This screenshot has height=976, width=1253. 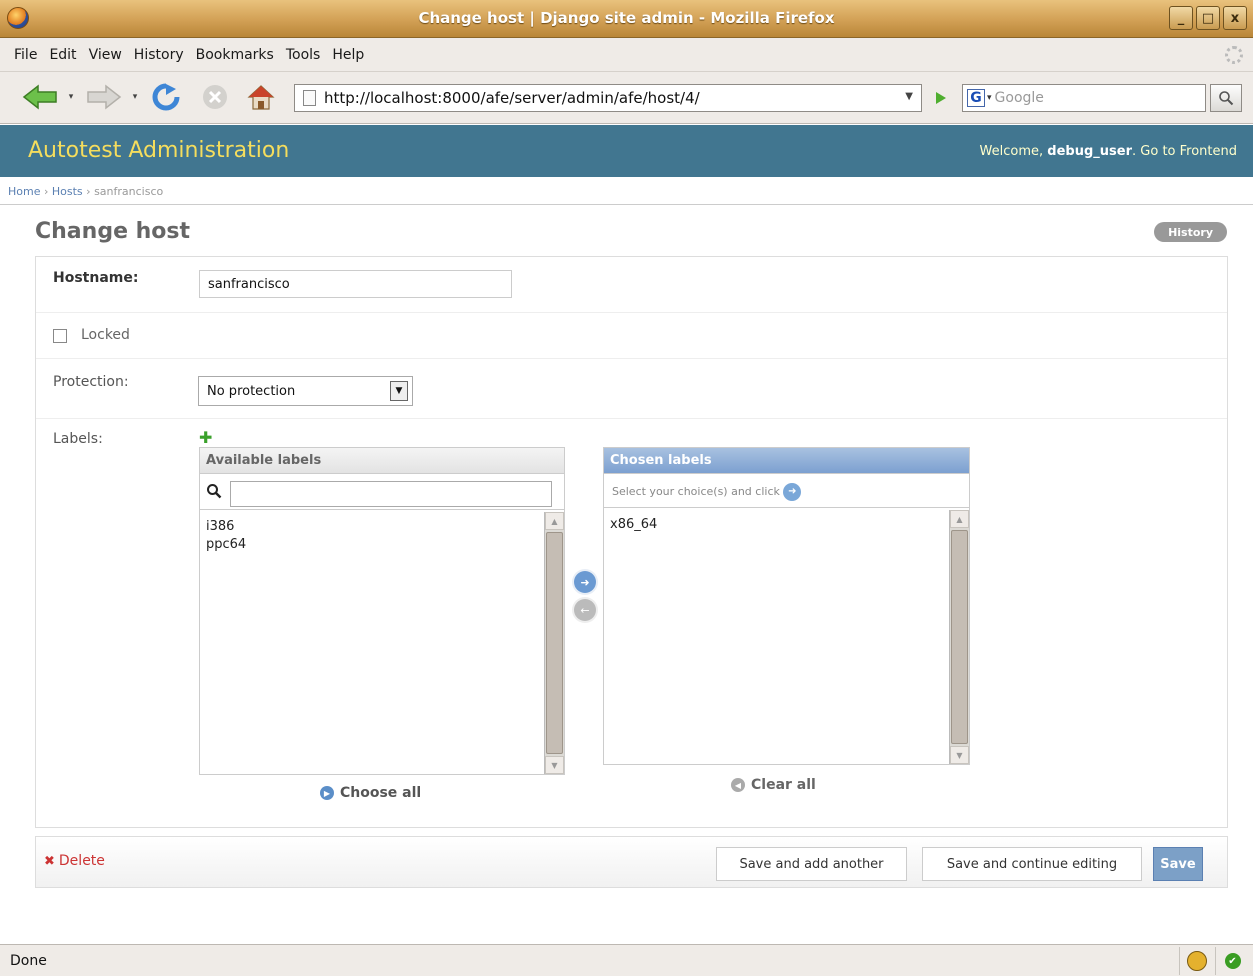 I want to click on list-item: i386, so click(x=372, y=527).